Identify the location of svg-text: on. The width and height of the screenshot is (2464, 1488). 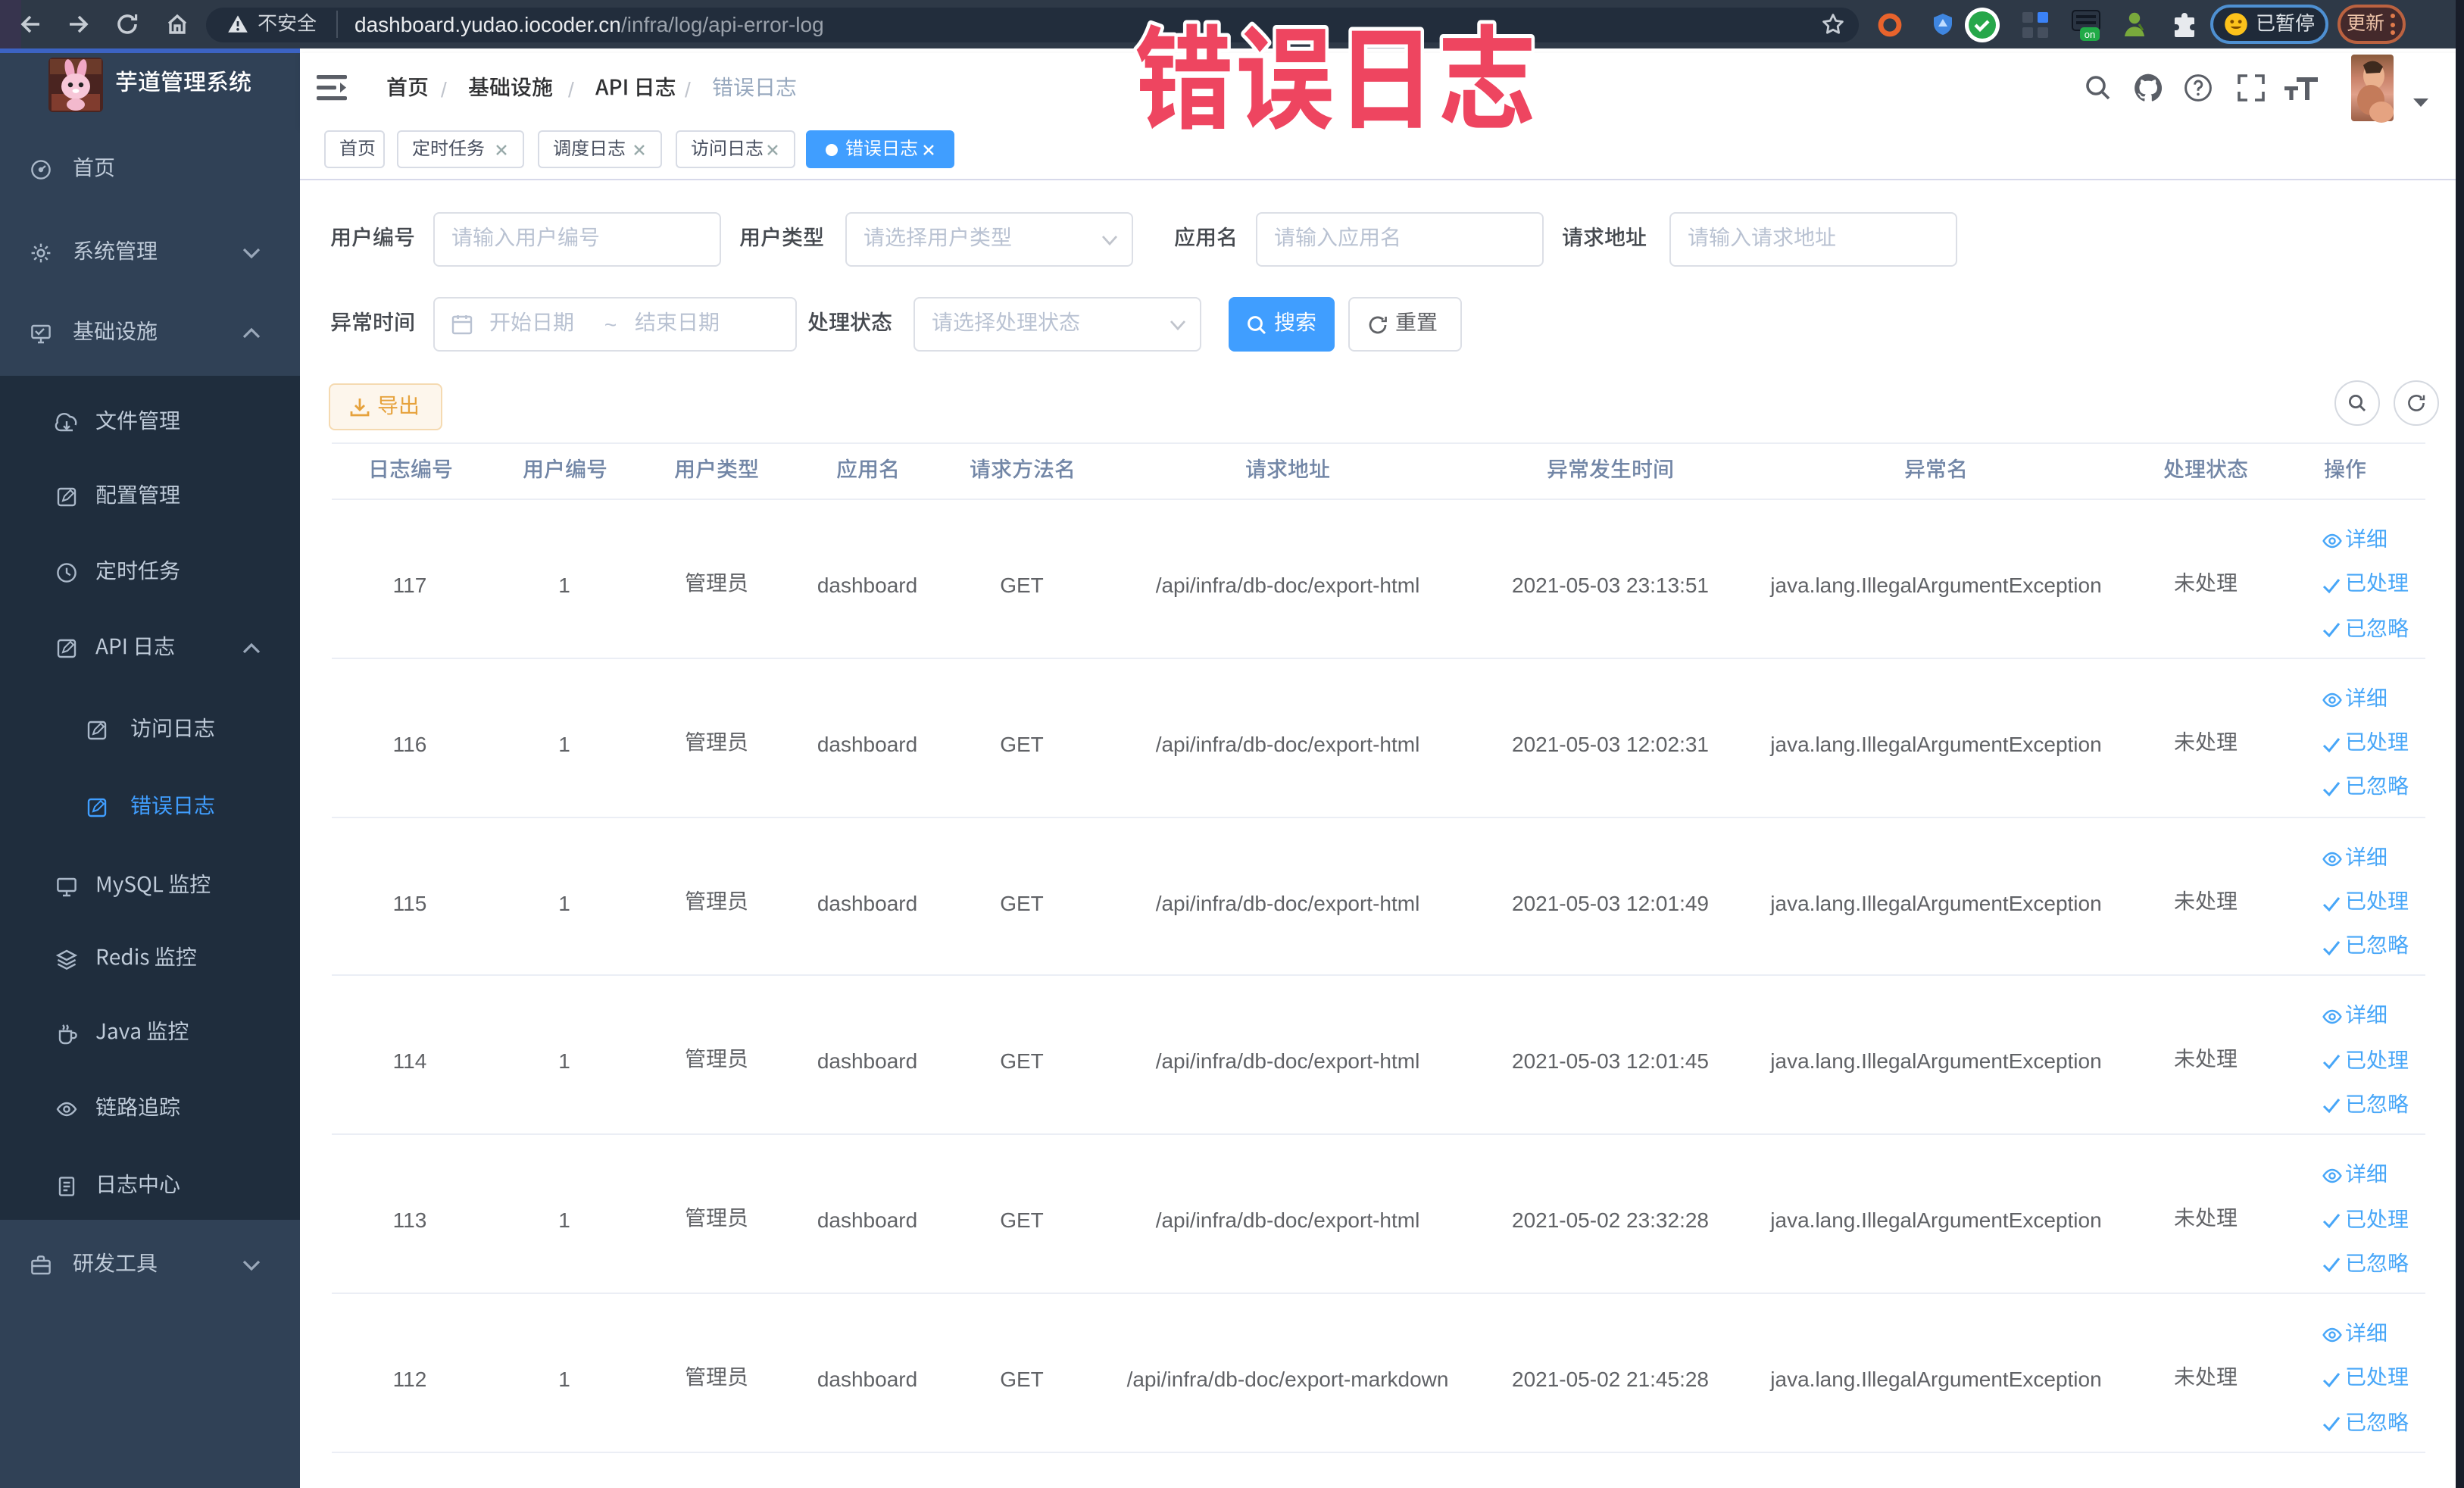
(2090, 34).